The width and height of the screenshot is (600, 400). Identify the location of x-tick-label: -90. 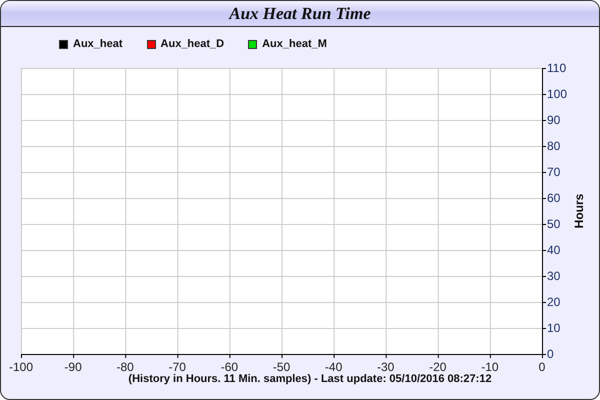
(73, 366).